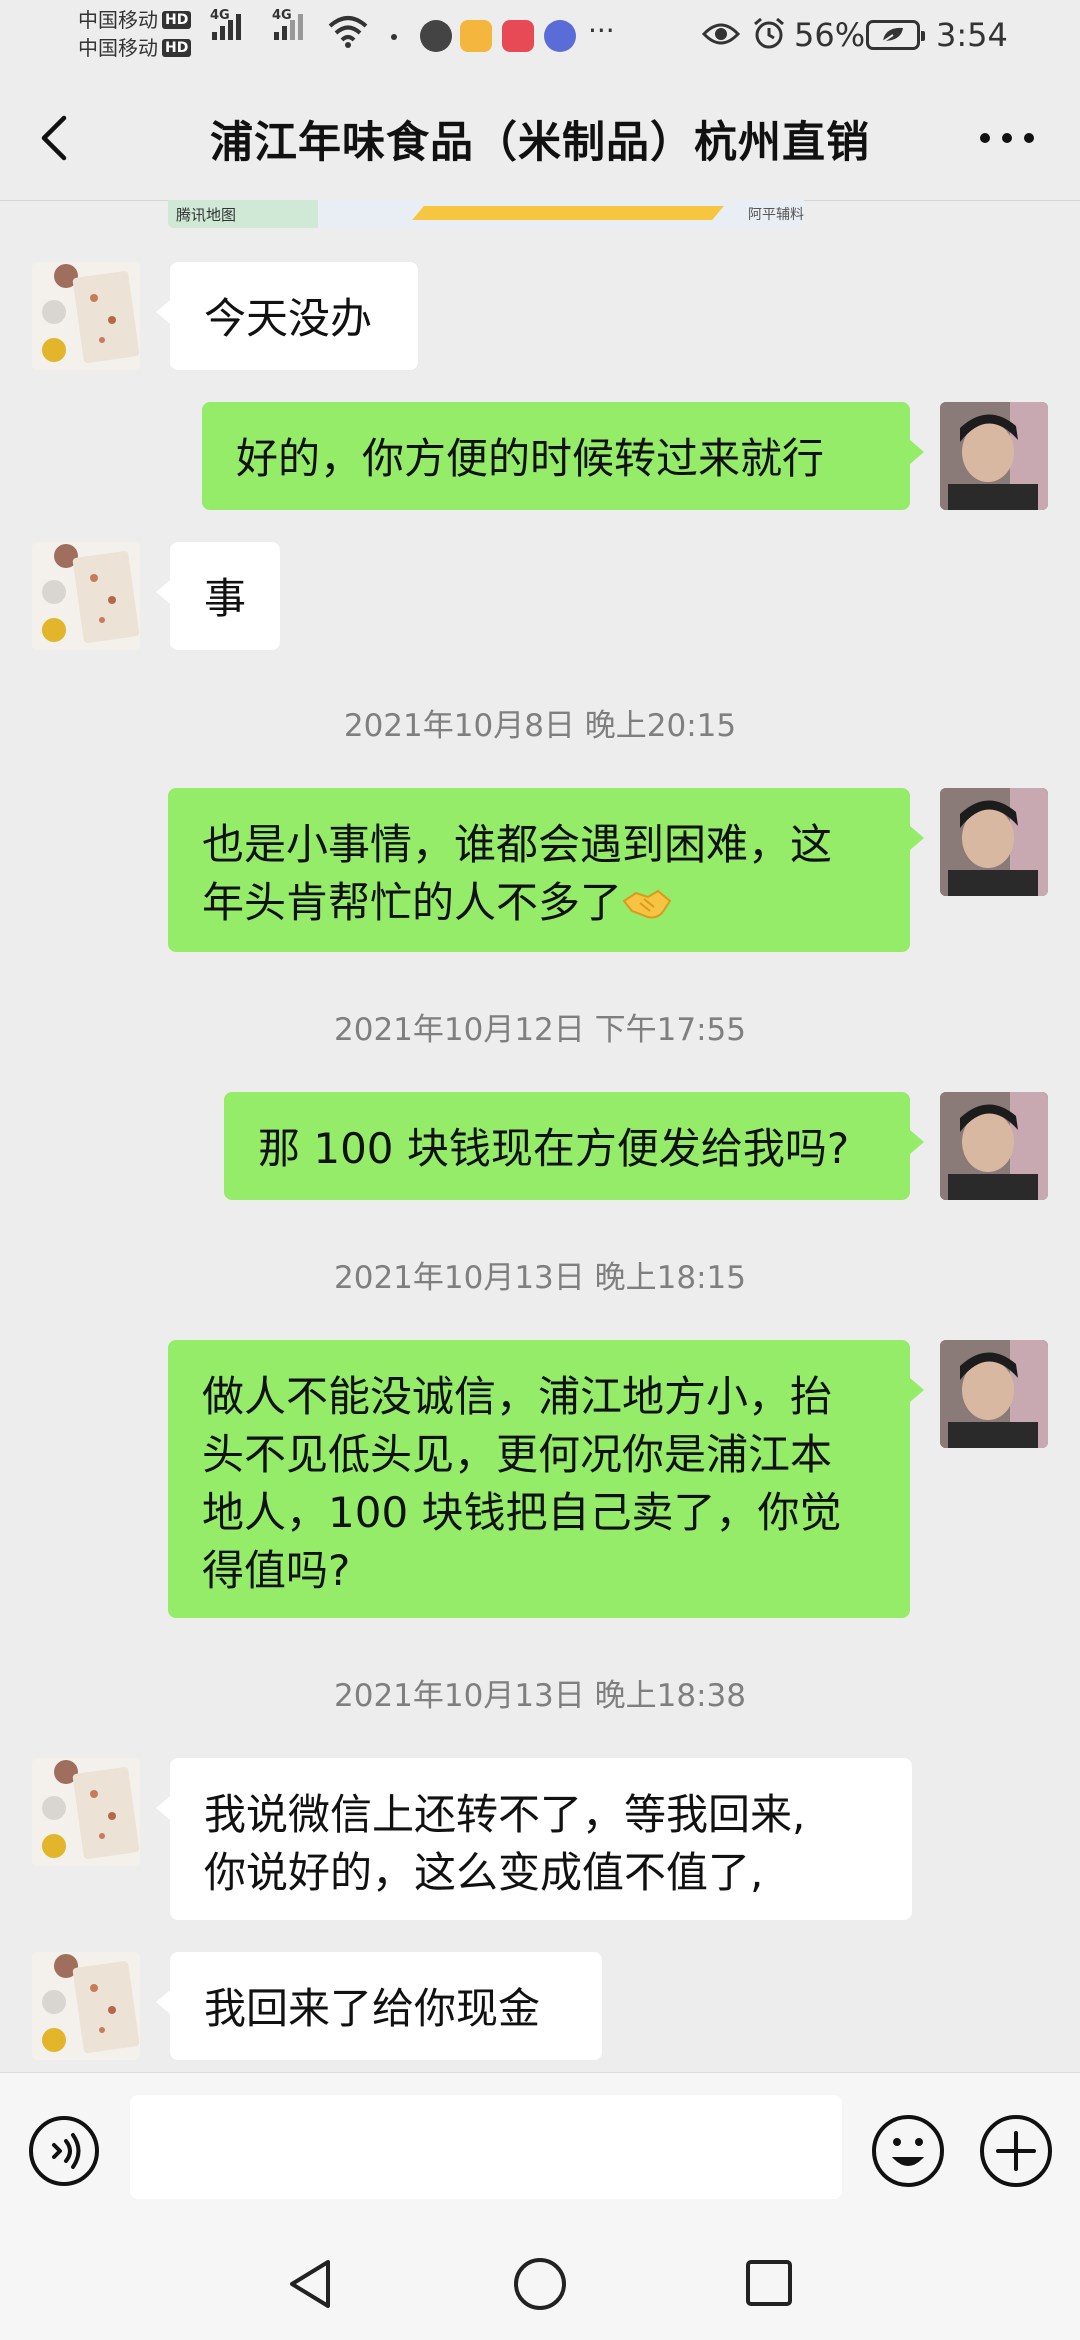  I want to click on incoming-message: 我回来了给你现金, so click(379, 2006).